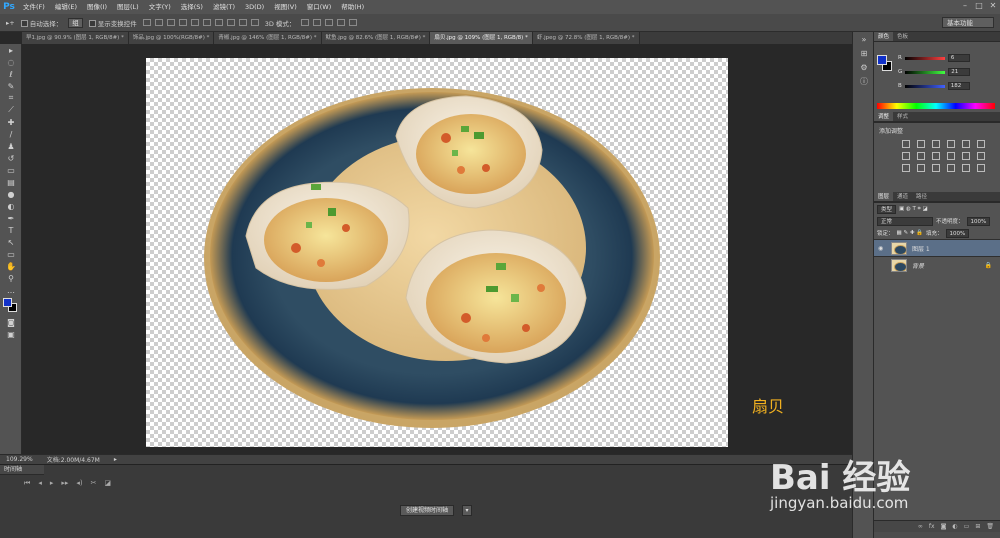  I want to click on blur-tool-icon: ●, so click(11, 194).